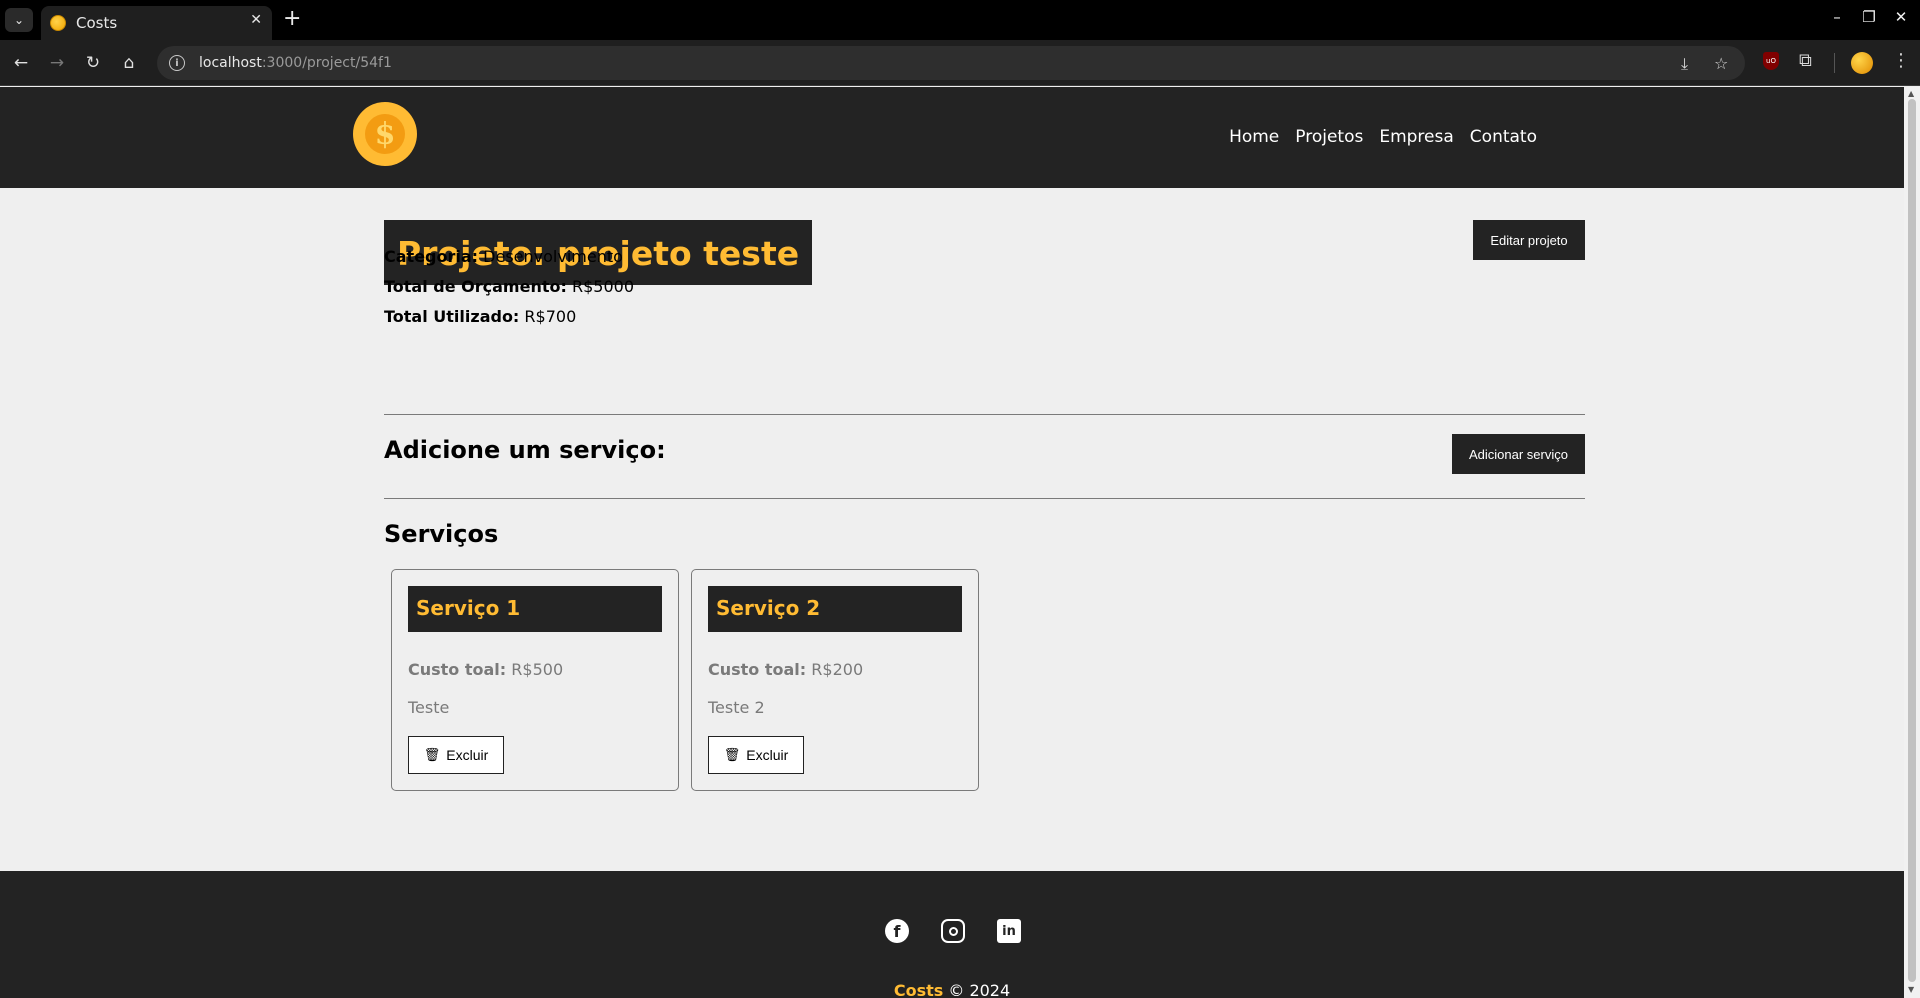  I want to click on nav-contato-link: Contato, so click(1503, 137).